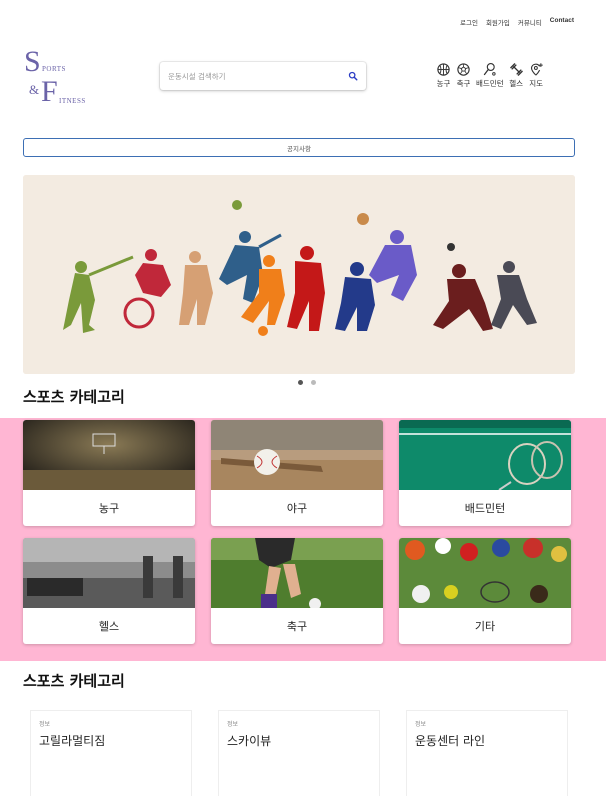  I want to click on nav-fitness-label: 헬스, so click(516, 83).